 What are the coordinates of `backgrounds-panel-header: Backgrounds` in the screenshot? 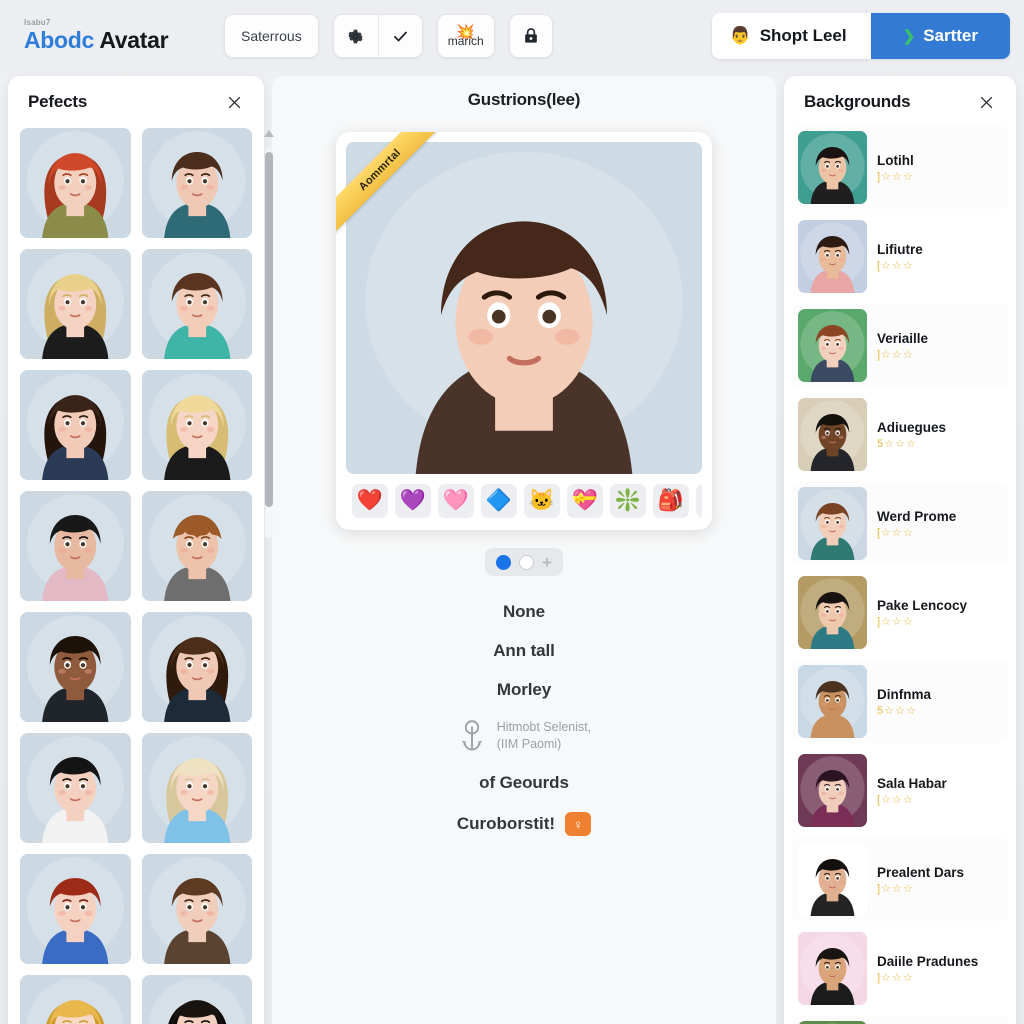 It's located at (900, 100).